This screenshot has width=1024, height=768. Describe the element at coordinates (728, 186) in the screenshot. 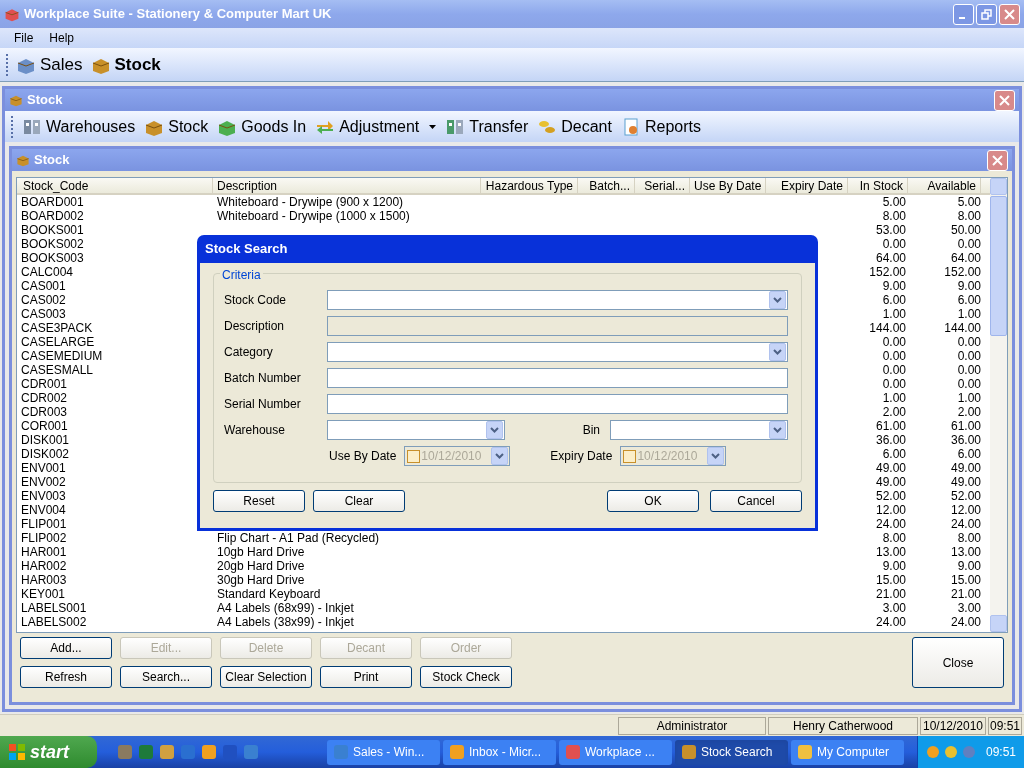

I see `column-header: Use By Date` at that location.